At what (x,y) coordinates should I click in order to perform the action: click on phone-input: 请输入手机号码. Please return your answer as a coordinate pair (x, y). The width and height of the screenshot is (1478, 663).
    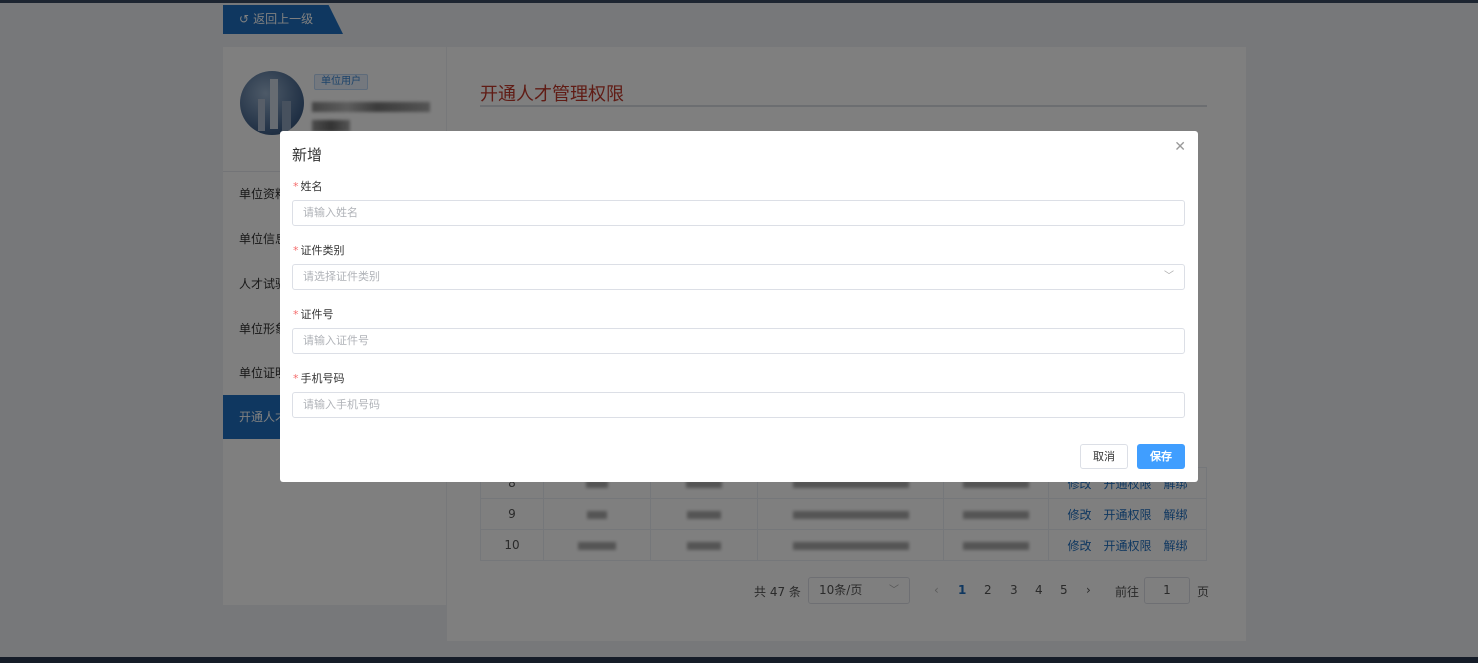
    Looking at the image, I should click on (738, 405).